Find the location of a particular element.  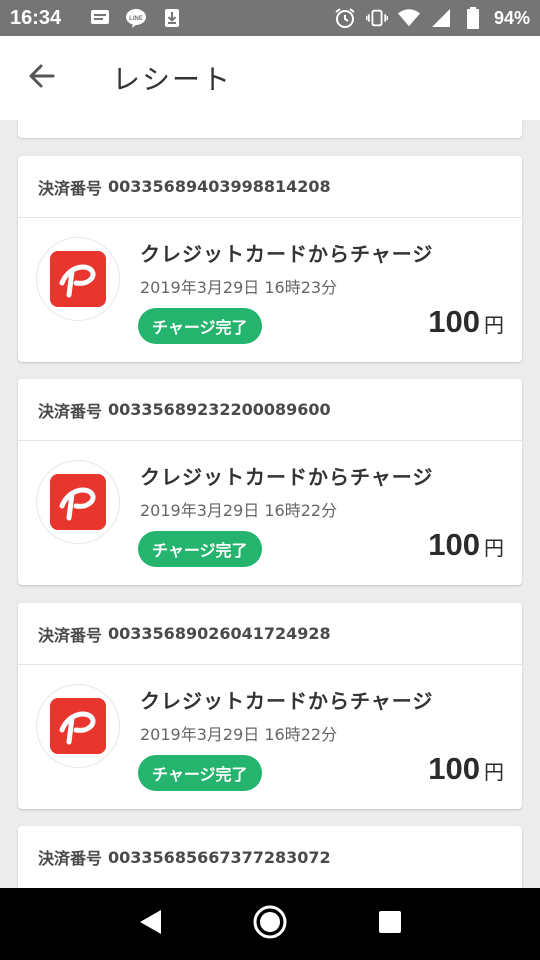

alarm-icon is located at coordinates (345, 18).